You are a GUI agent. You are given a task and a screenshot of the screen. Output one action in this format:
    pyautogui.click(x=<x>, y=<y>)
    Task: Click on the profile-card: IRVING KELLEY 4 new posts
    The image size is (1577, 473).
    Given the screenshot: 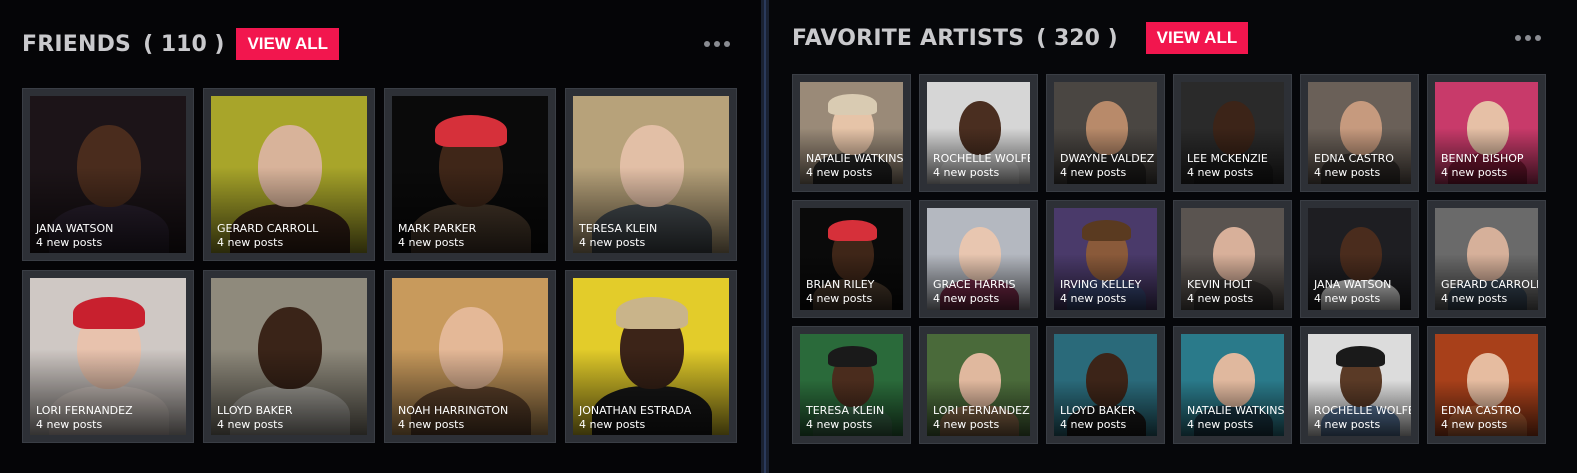 What is the action you would take?
    pyautogui.click(x=1105, y=259)
    